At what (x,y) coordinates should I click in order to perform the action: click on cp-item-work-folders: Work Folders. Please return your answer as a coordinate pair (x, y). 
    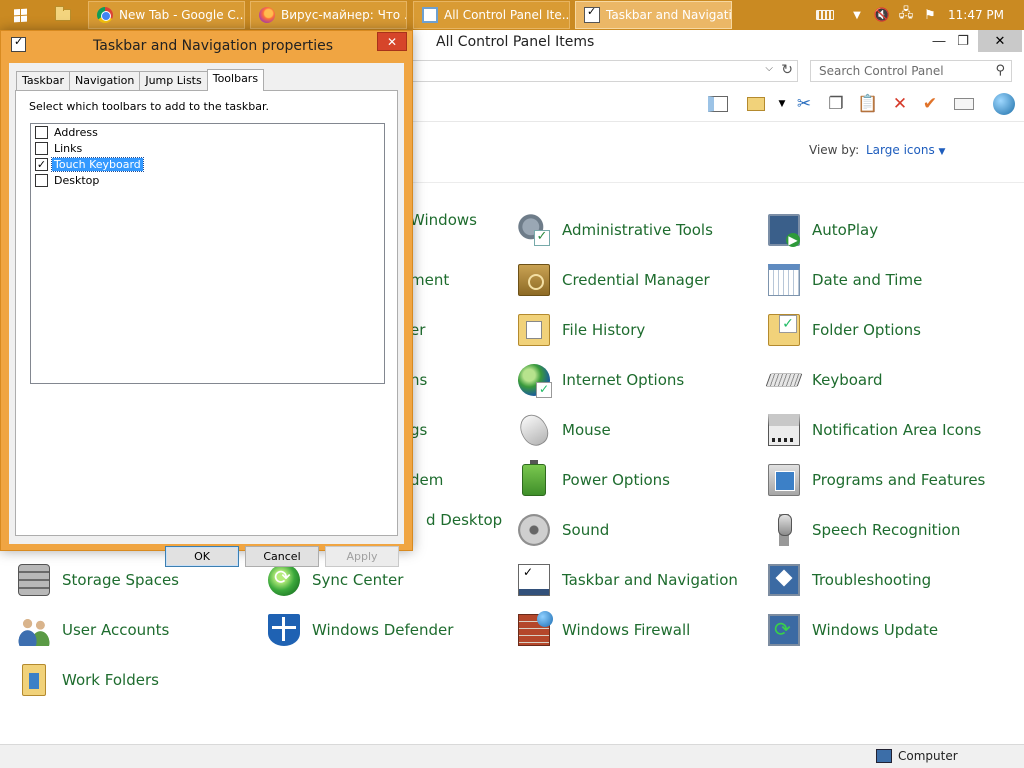
    Looking at the image, I should click on (88, 680).